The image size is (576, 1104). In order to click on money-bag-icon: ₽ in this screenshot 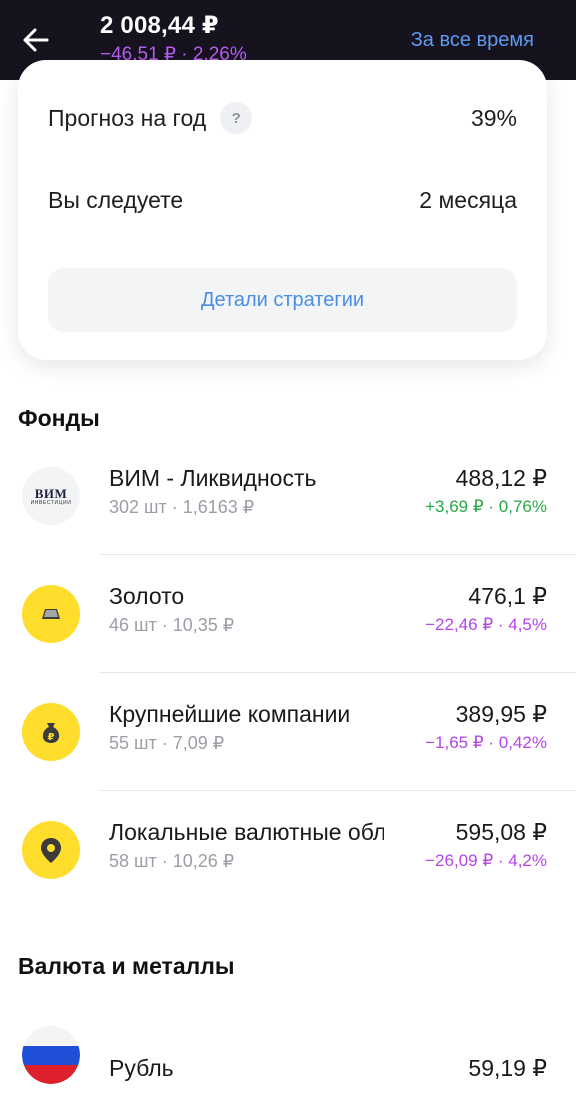, I will do `click(51, 732)`.